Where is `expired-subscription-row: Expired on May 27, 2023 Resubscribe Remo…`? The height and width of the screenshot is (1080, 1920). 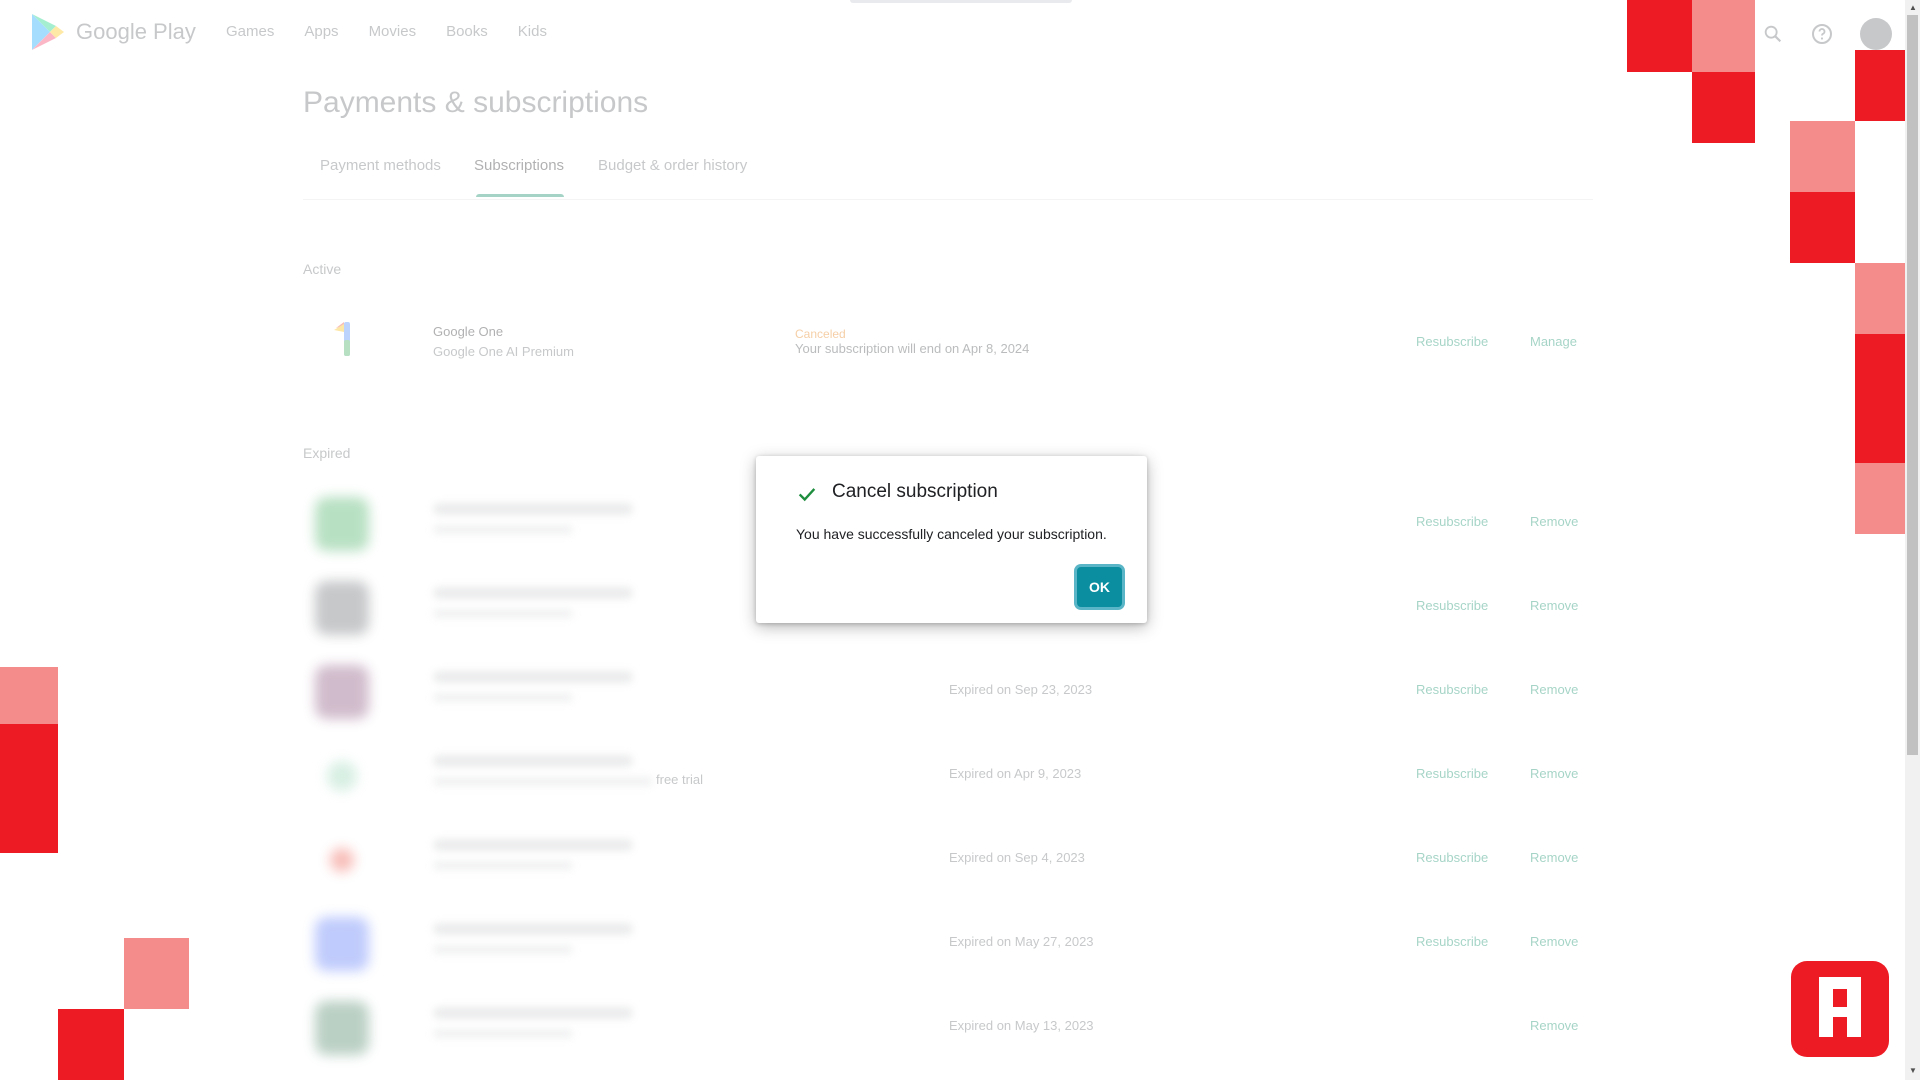
expired-subscription-row: Expired on May 27, 2023 Resubscribe Remo… is located at coordinates (948, 944).